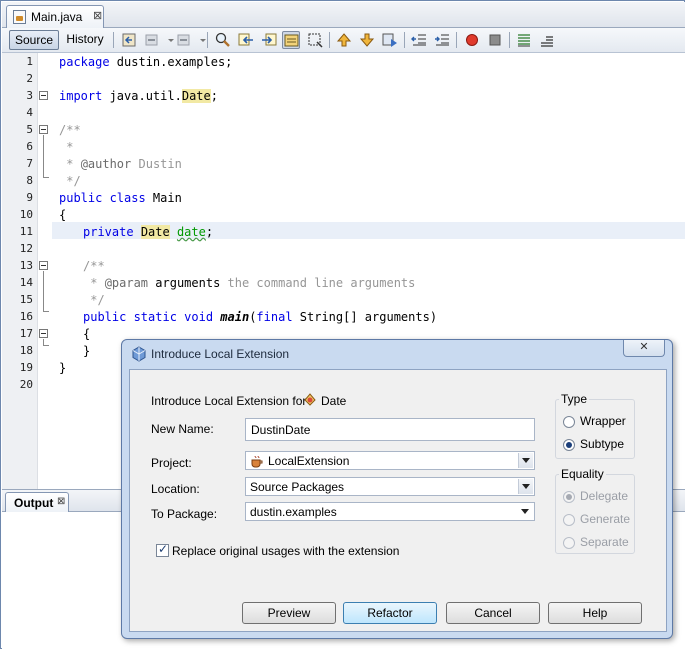  Describe the element at coordinates (595, 613) in the screenshot. I see `help-button: Help` at that location.